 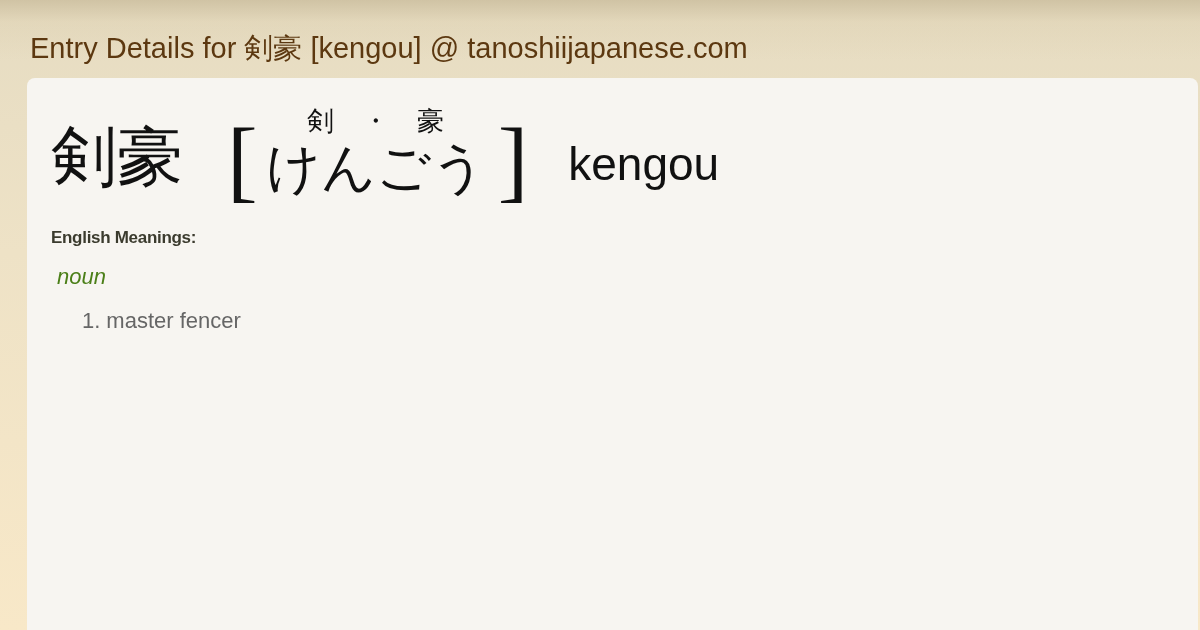 What do you see at coordinates (321, 121) in the screenshot?
I see `furigana: 剣` at bounding box center [321, 121].